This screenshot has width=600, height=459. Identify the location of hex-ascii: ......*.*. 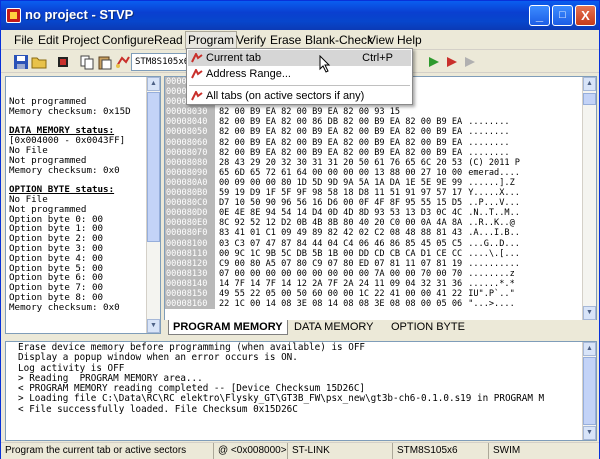
(491, 283).